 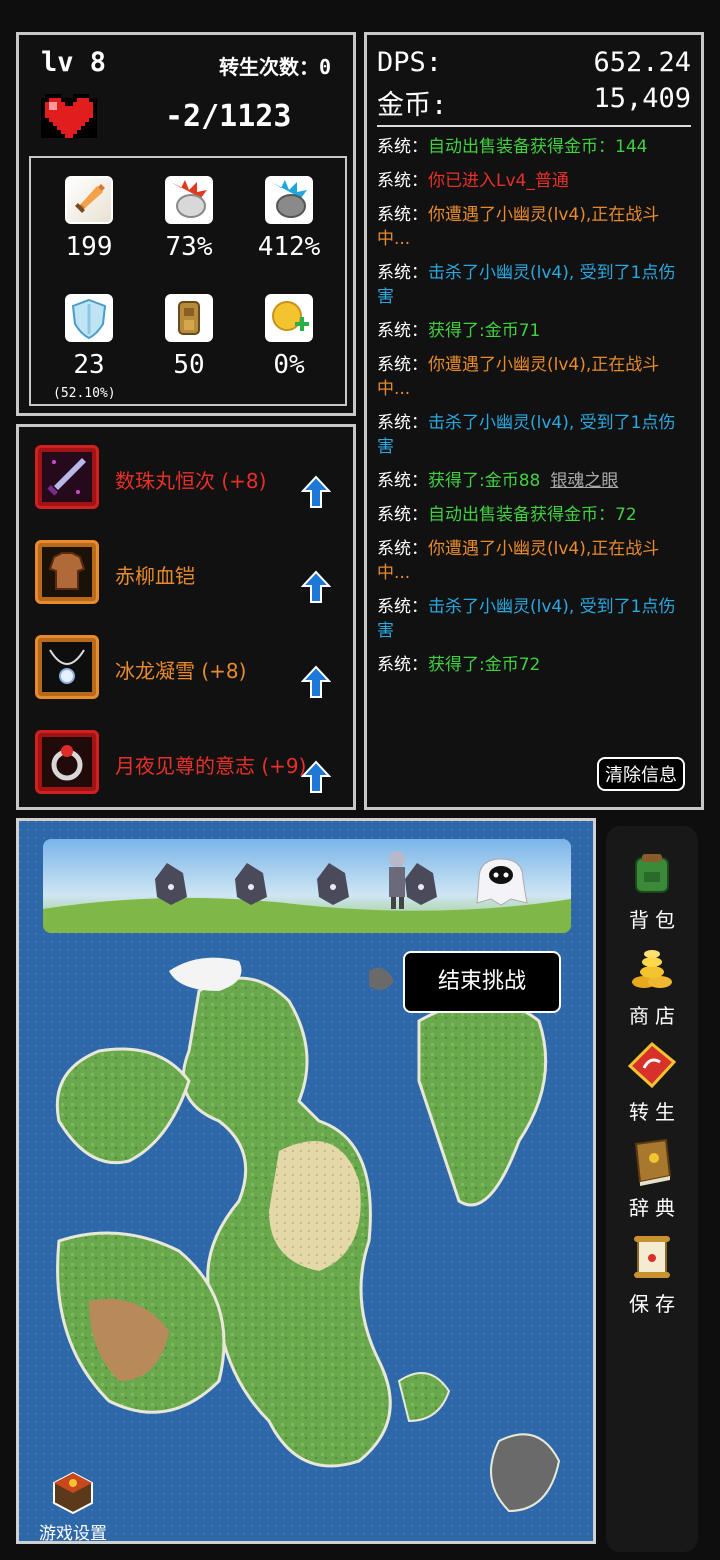 I want to click on dps-row: DPS: 652.24, so click(x=534, y=62).